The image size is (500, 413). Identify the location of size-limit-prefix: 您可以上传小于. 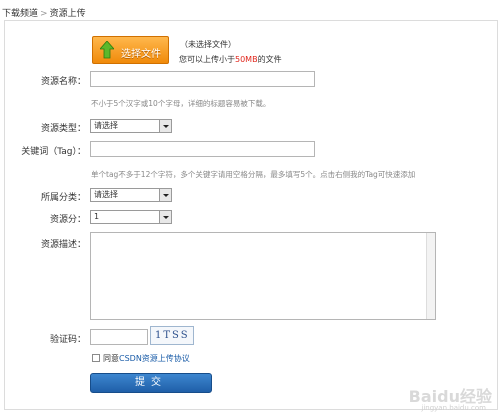
(207, 59).